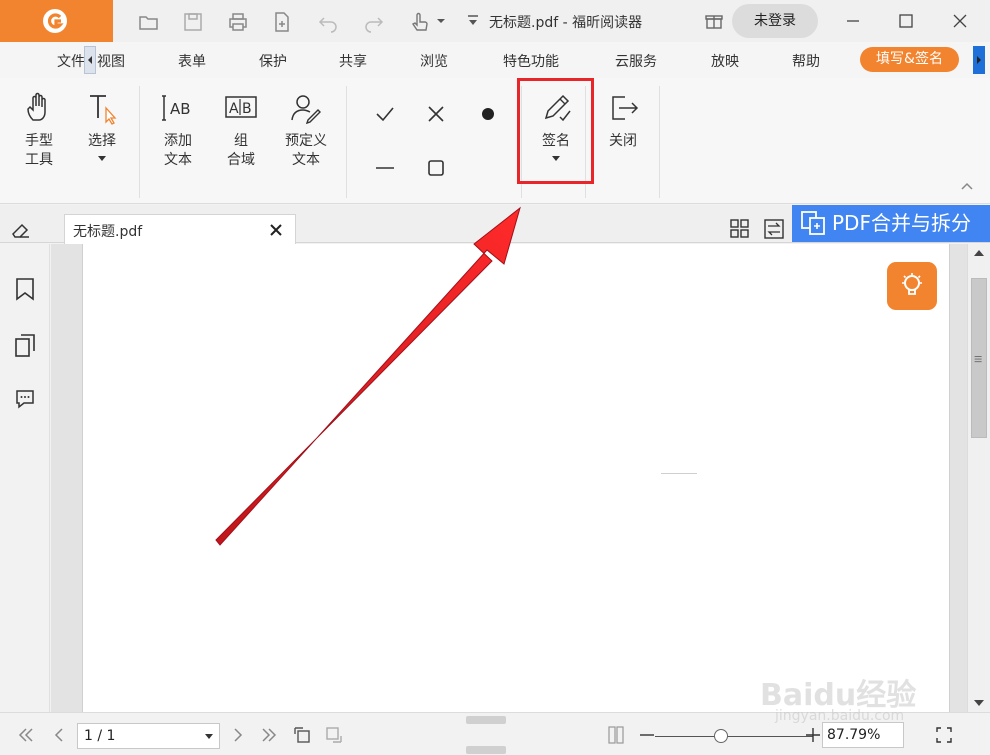  I want to click on svg-text: A, so click(234, 109).